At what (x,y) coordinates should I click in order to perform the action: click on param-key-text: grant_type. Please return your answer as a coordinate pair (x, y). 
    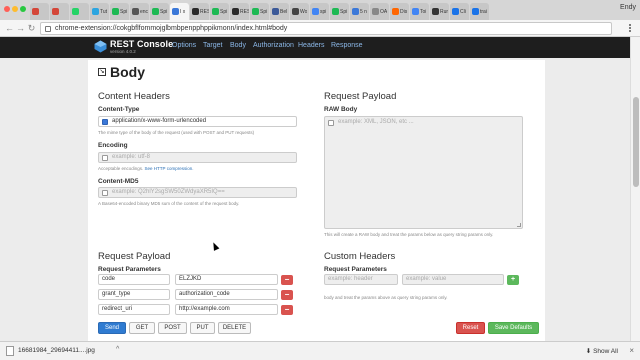
    Looking at the image, I should click on (116, 294).